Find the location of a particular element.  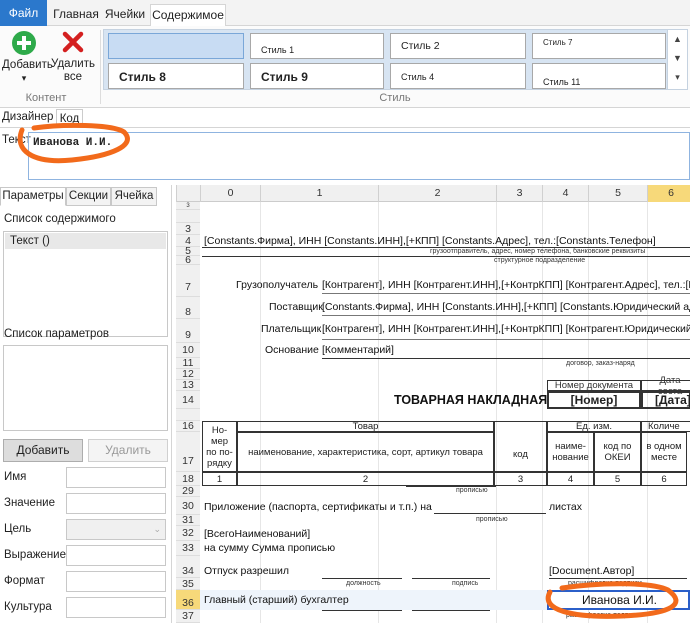

th-col-num: 4 is located at coordinates (570, 479).